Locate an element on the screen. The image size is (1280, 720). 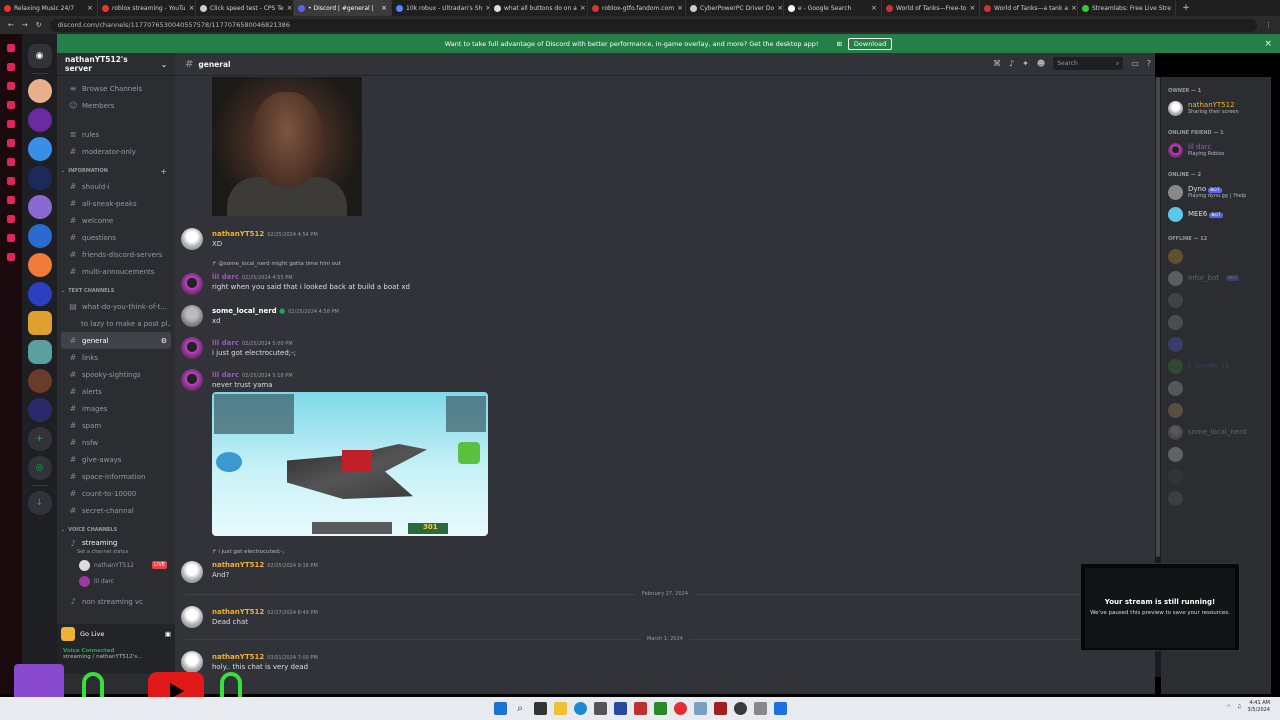
browser-tab: what all buttons do on a × is located at coordinates (539, 8).